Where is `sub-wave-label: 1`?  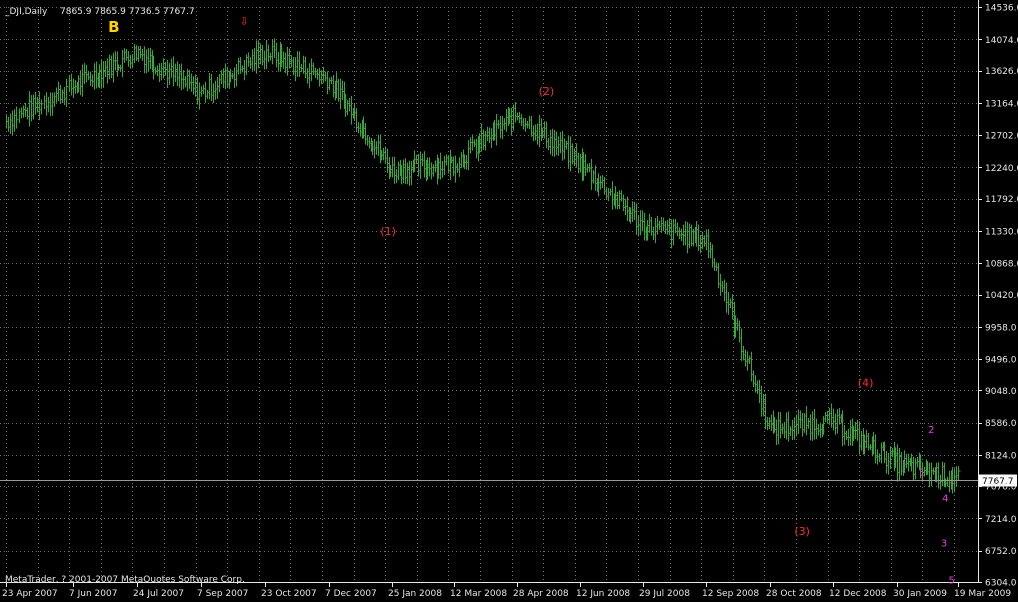
sub-wave-label: 1 is located at coordinates (922, 472).